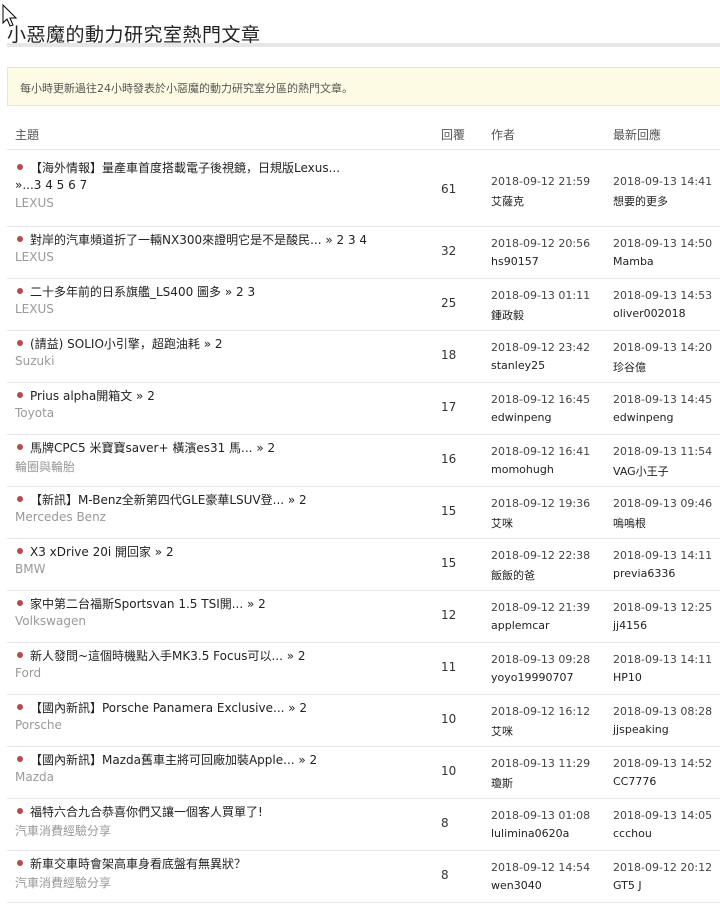 This screenshot has width=720, height=906. What do you see at coordinates (627, 677) in the screenshot?
I see `last-reply-user-link: HP10` at bounding box center [627, 677].